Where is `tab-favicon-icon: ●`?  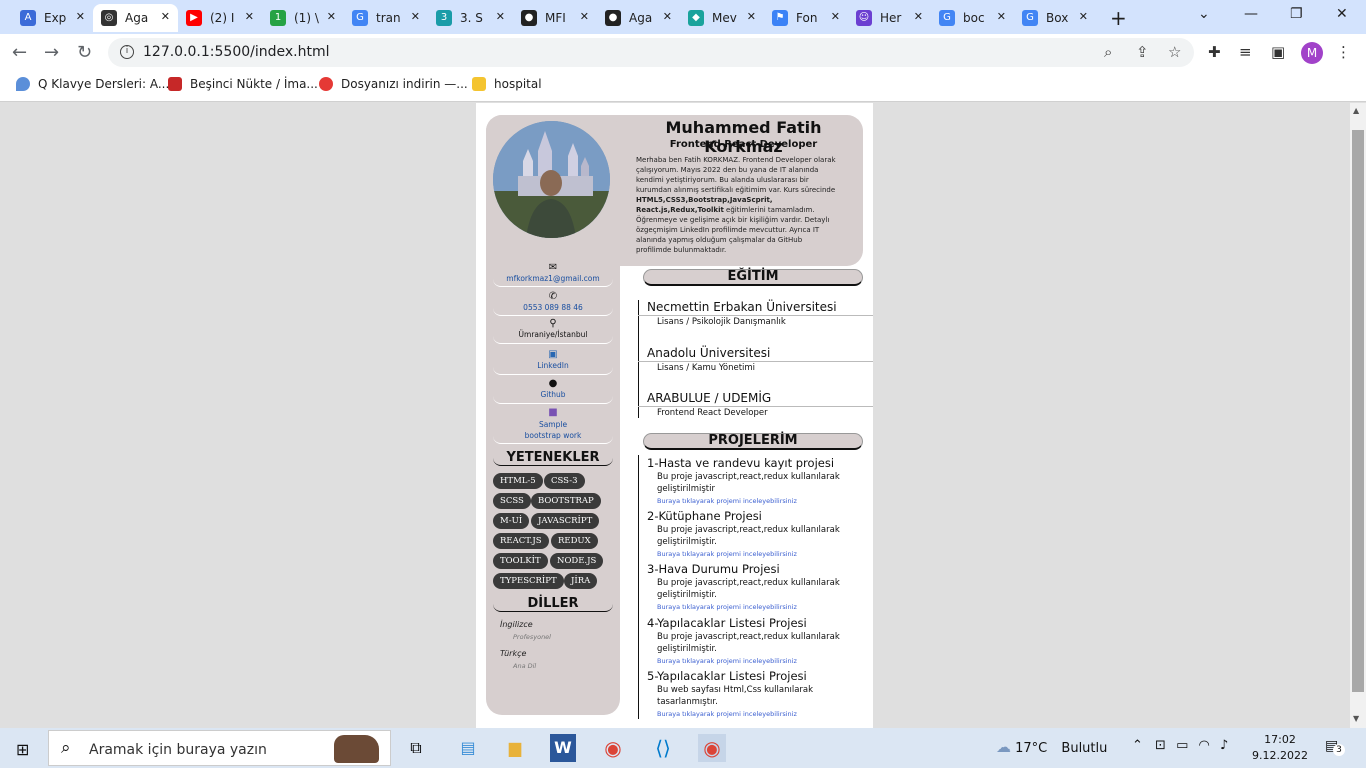 tab-favicon-icon: ● is located at coordinates (613, 18).